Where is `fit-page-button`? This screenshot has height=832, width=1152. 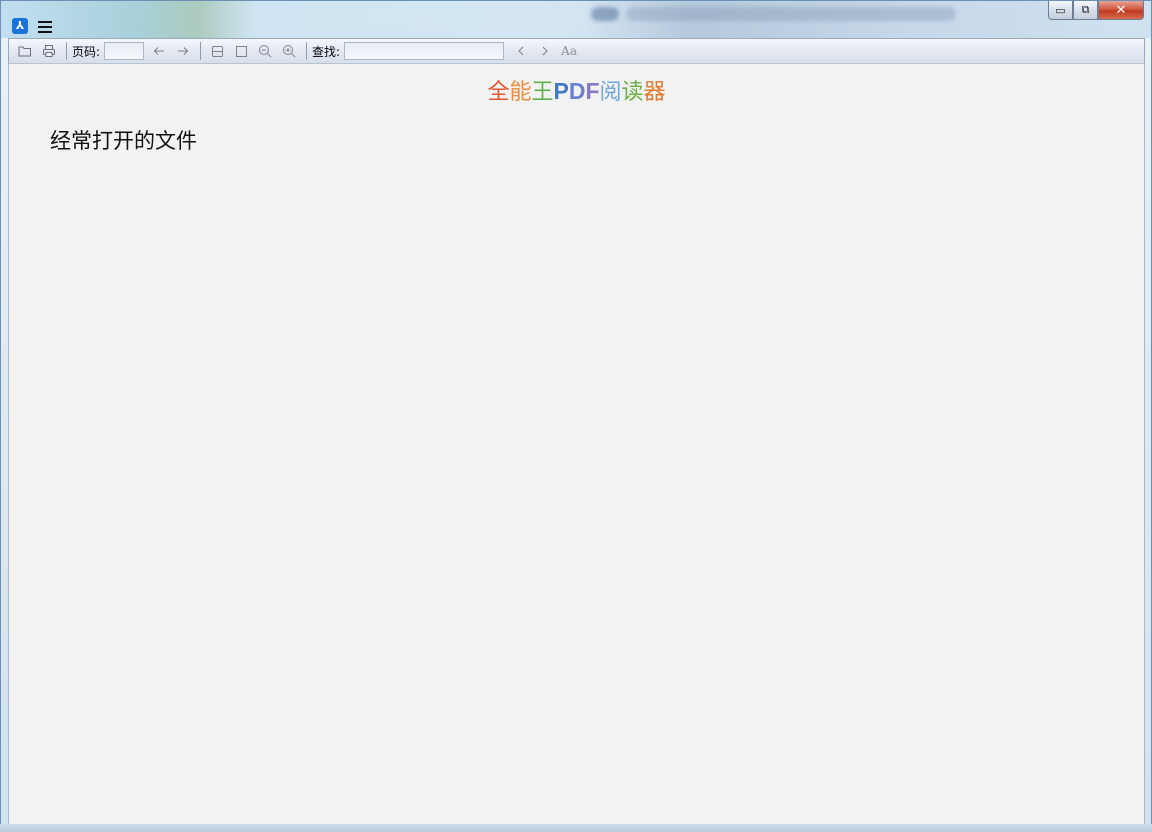
fit-page-button is located at coordinates (241, 51).